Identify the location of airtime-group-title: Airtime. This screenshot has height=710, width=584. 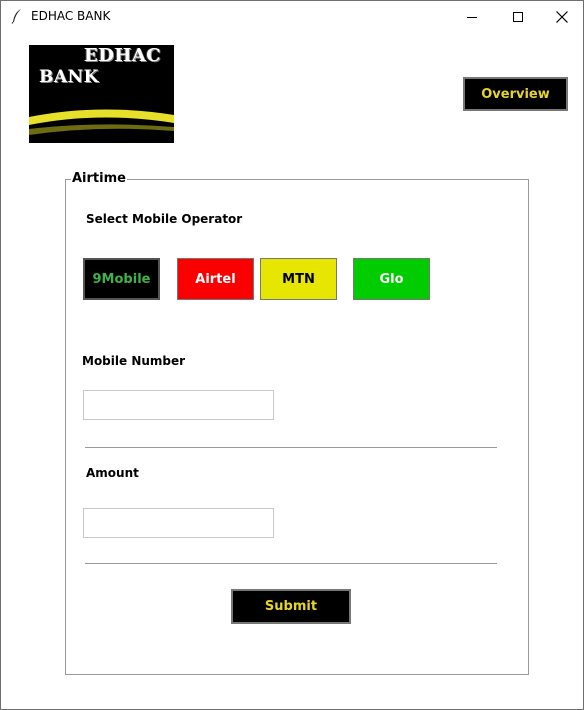
(99, 178).